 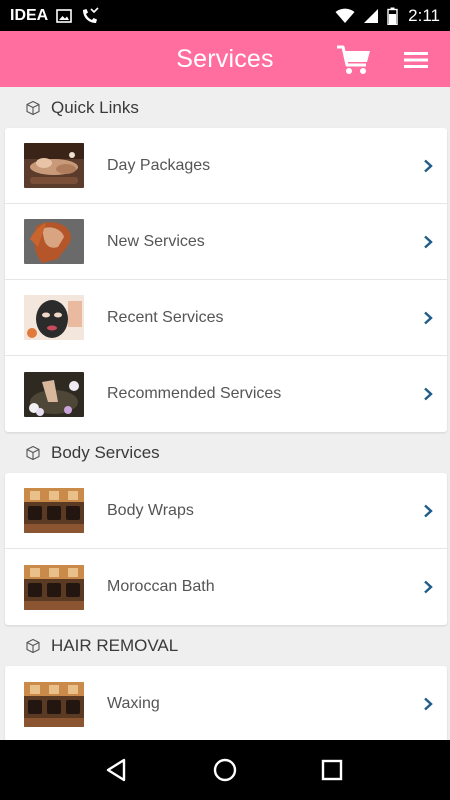 What do you see at coordinates (194, 393) in the screenshot?
I see `list-item-label: Recommended Services` at bounding box center [194, 393].